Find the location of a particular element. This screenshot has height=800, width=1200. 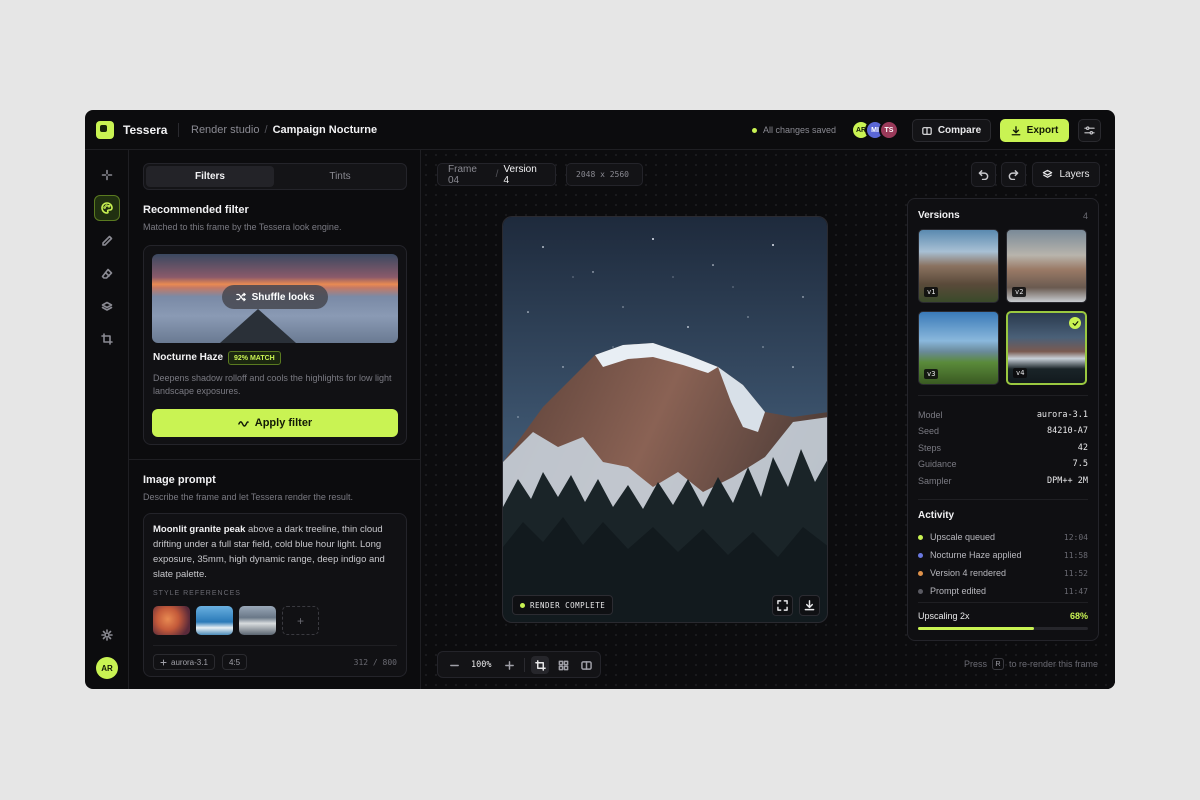

frame-label: Frame 04 is located at coordinates (469, 175).